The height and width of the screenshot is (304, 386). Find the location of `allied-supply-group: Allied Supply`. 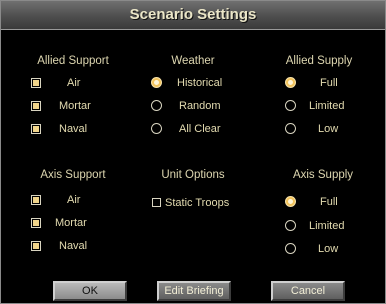

allied-supply-group: Allied Supply is located at coordinates (319, 61).